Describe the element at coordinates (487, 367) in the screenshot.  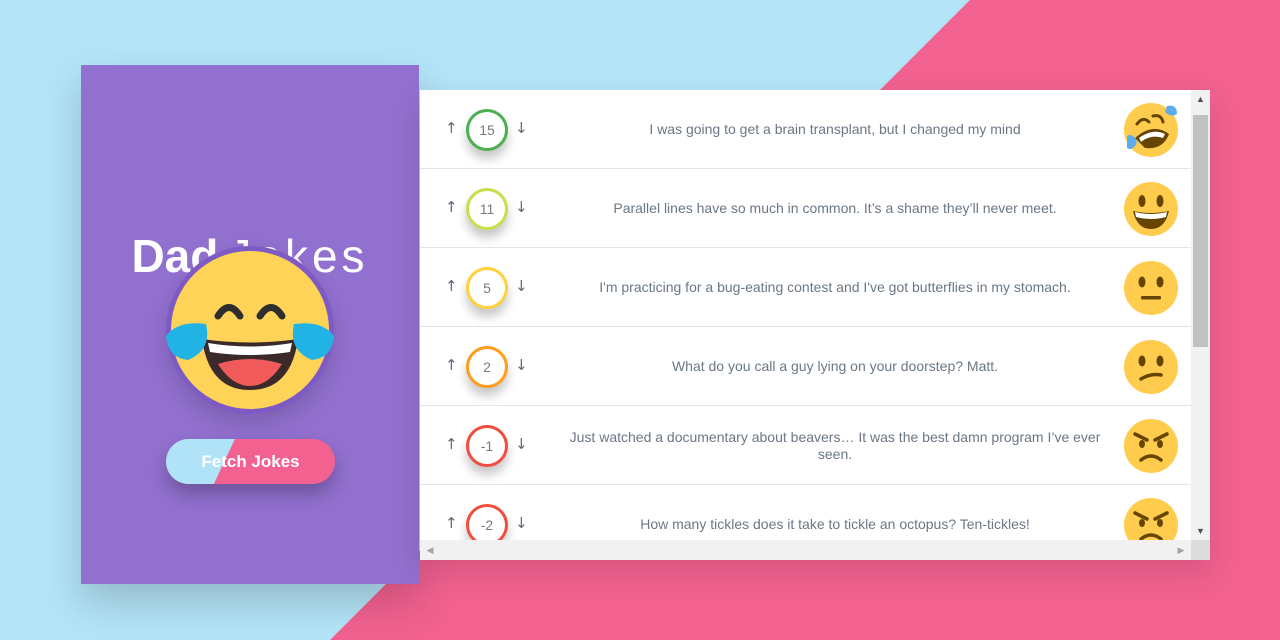
I see `joke-score: 2` at that location.